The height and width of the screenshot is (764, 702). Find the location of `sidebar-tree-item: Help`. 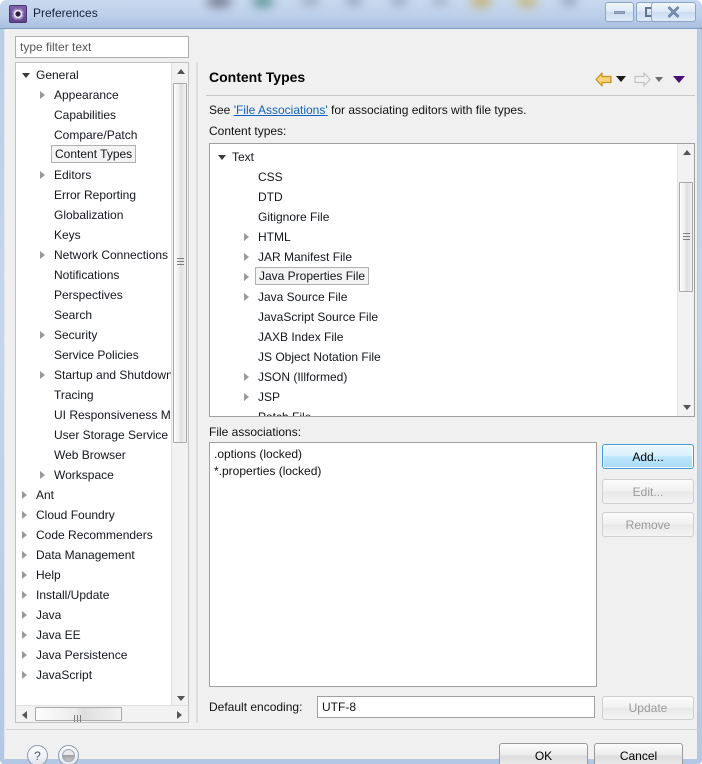

sidebar-tree-item: Help is located at coordinates (93, 575).